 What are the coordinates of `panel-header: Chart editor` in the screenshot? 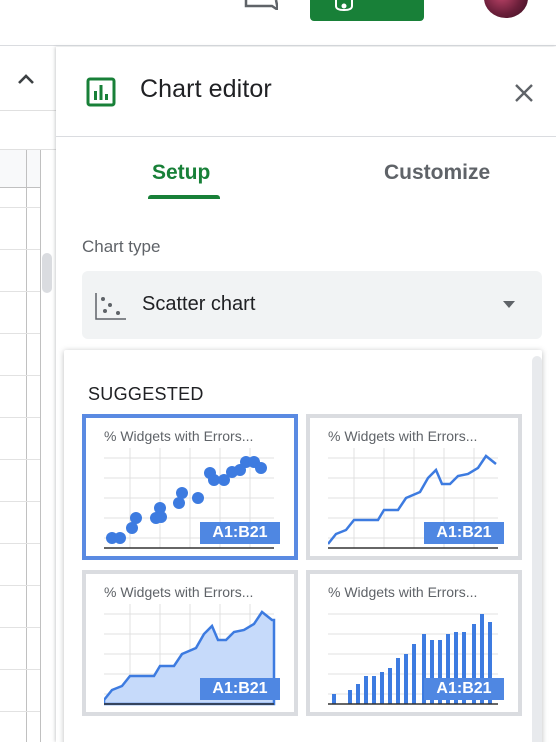 It's located at (306, 92).